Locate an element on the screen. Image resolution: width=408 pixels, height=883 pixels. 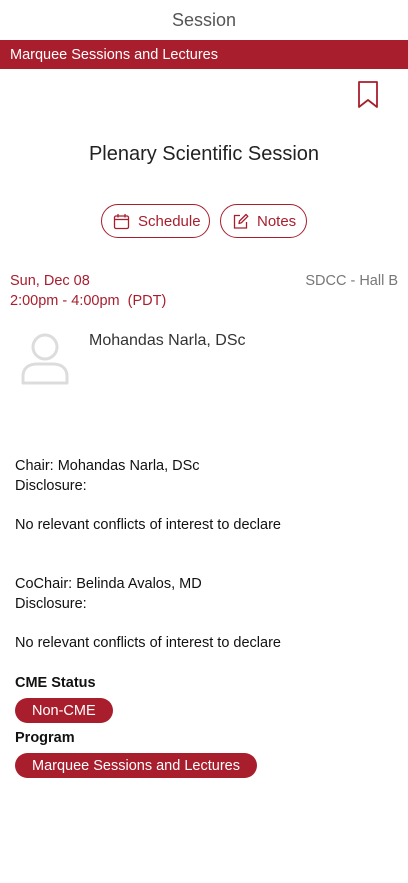
chair-line: Chair: Mohandas Narla, DSc is located at coordinates (107, 466).